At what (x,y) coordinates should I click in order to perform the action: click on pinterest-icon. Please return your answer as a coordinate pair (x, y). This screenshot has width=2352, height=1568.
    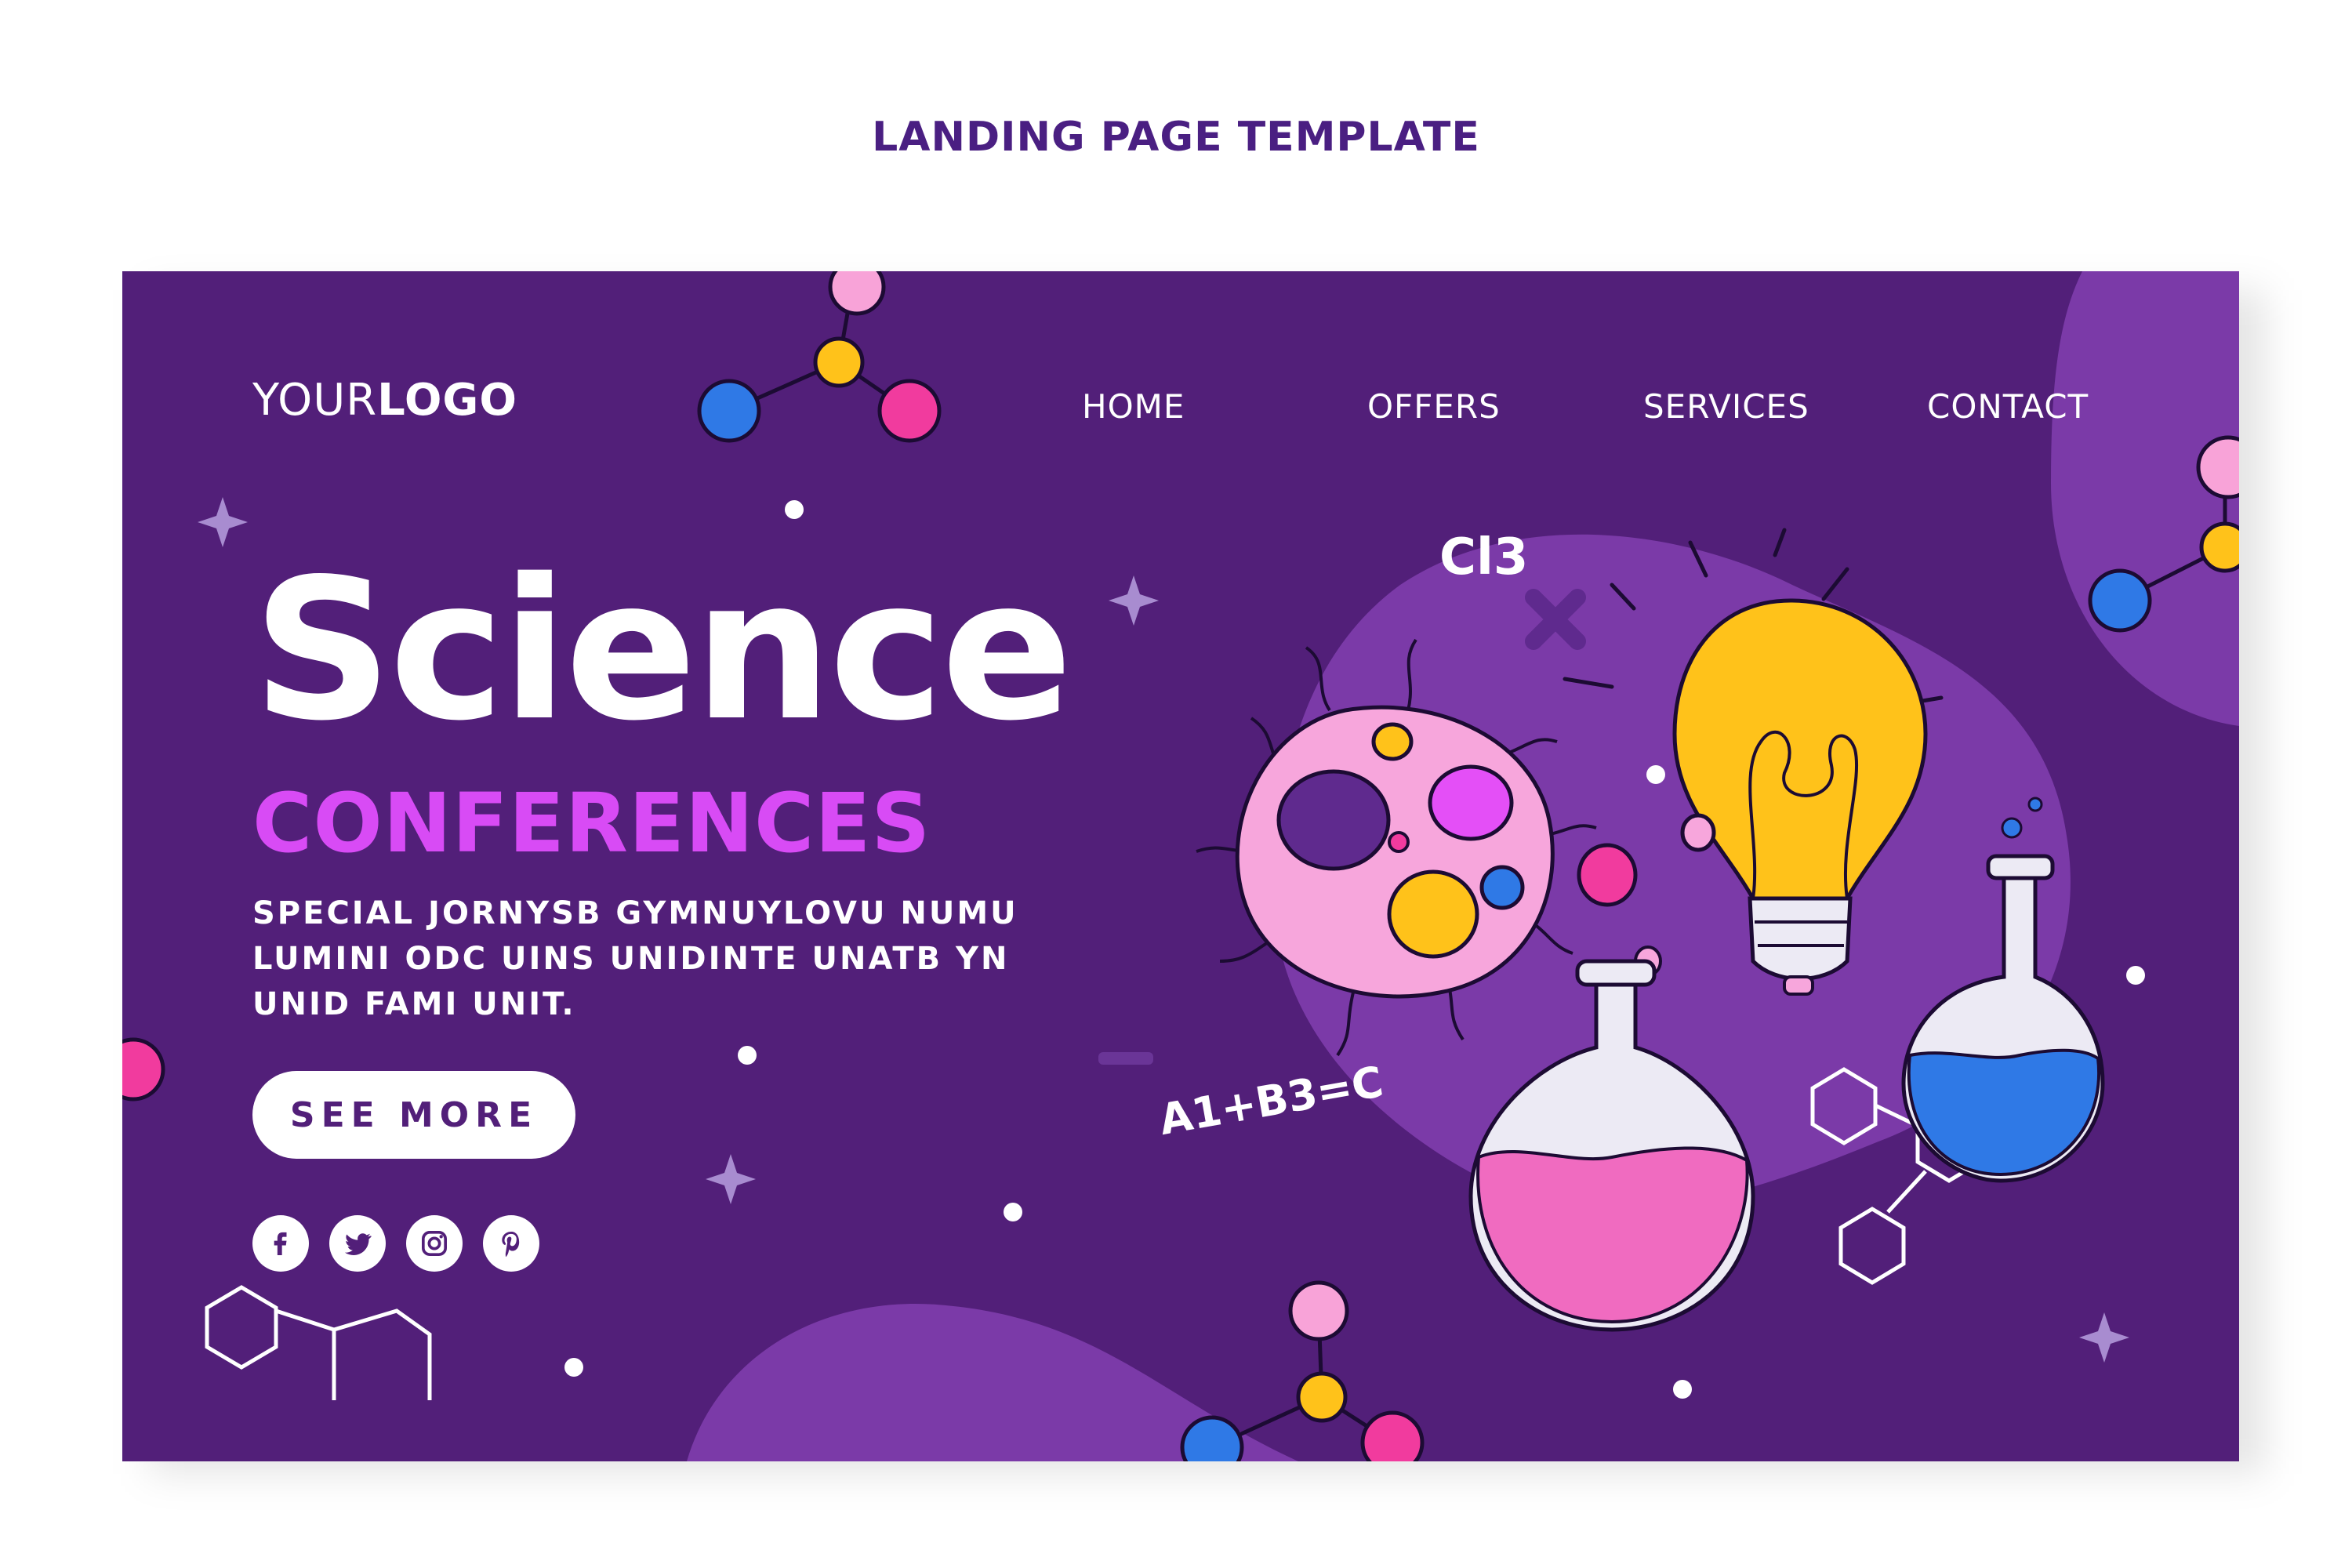
    Looking at the image, I should click on (511, 1243).